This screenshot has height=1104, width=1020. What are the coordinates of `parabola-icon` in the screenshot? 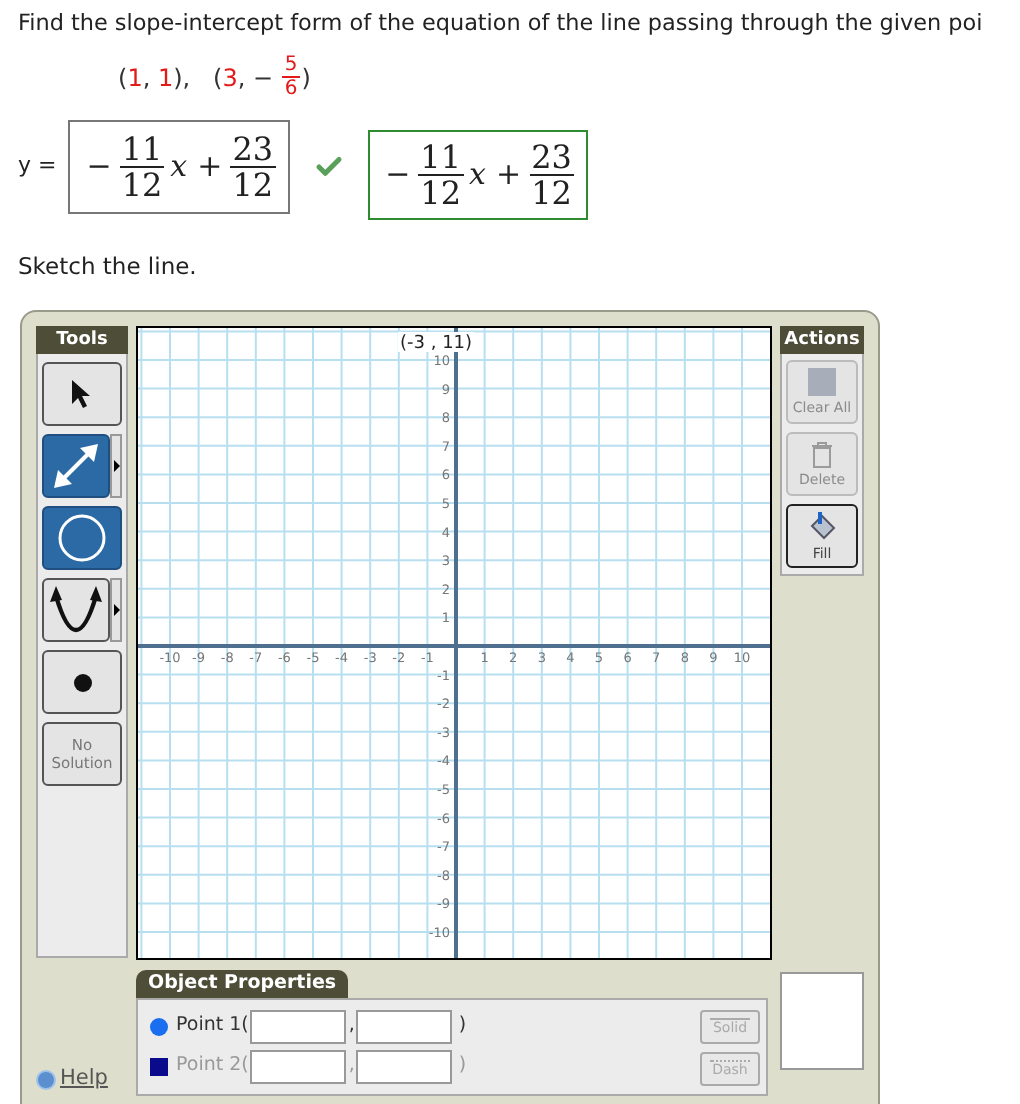 It's located at (76, 610).